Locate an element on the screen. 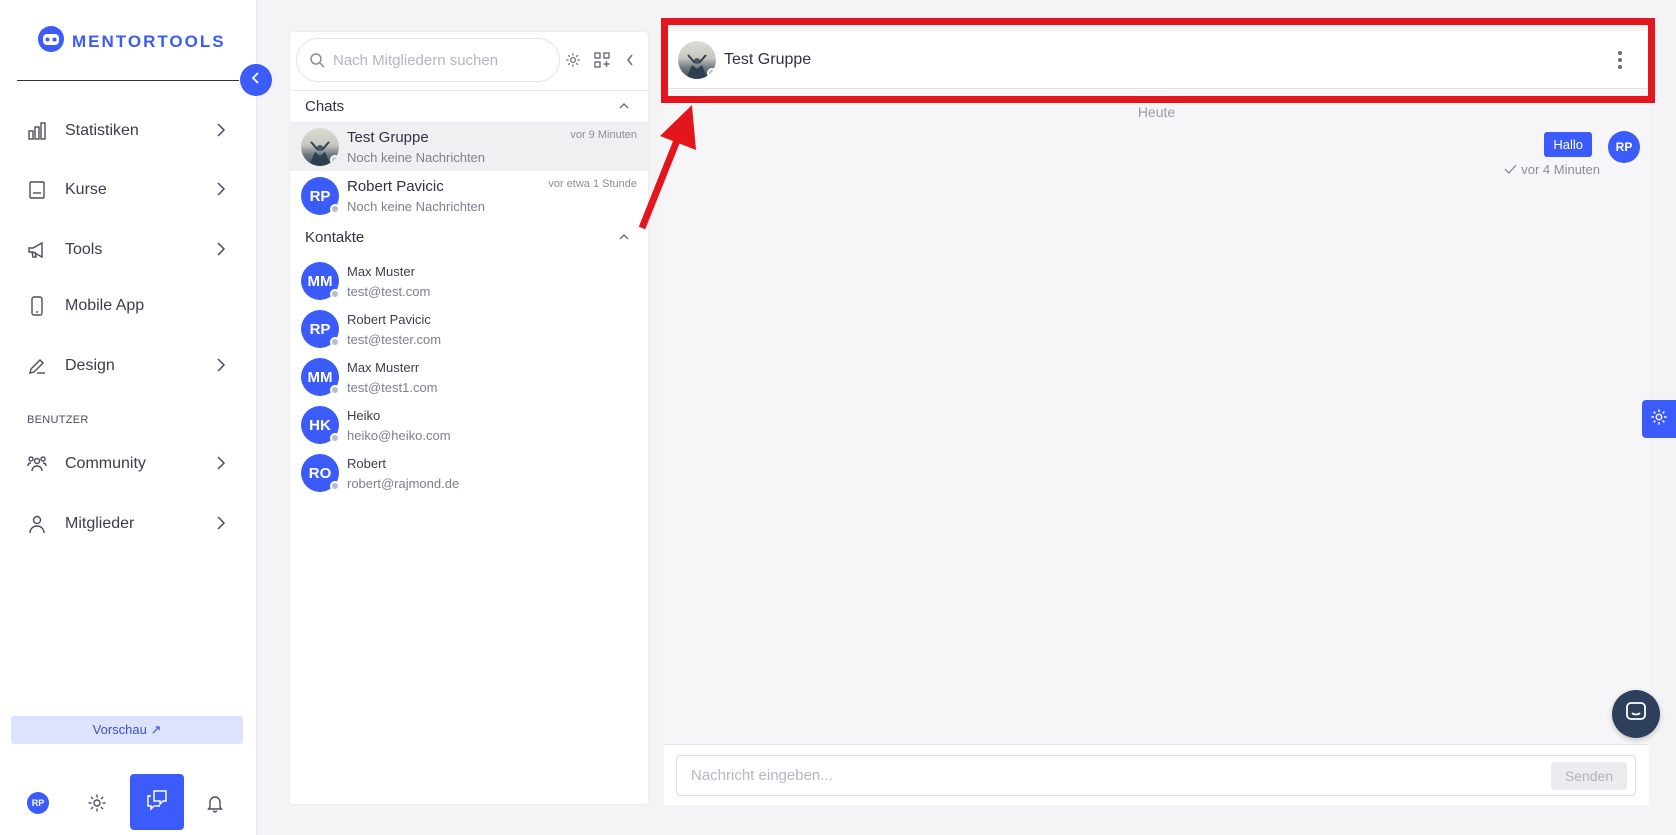 The width and height of the screenshot is (1676, 835). collapse-list-chevron-icon is located at coordinates (630, 60).